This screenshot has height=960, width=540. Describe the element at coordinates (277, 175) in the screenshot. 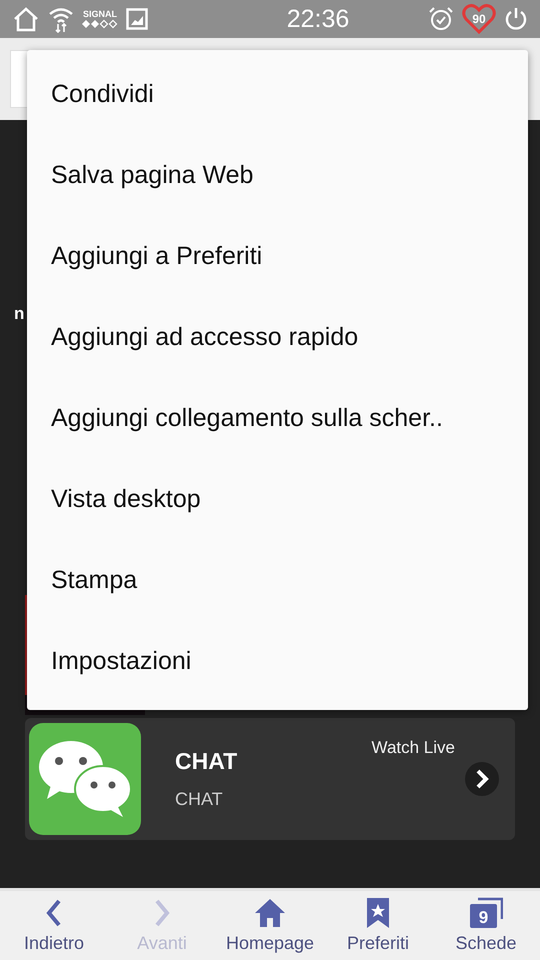

I see `menu-item: Salva pagina Web` at that location.